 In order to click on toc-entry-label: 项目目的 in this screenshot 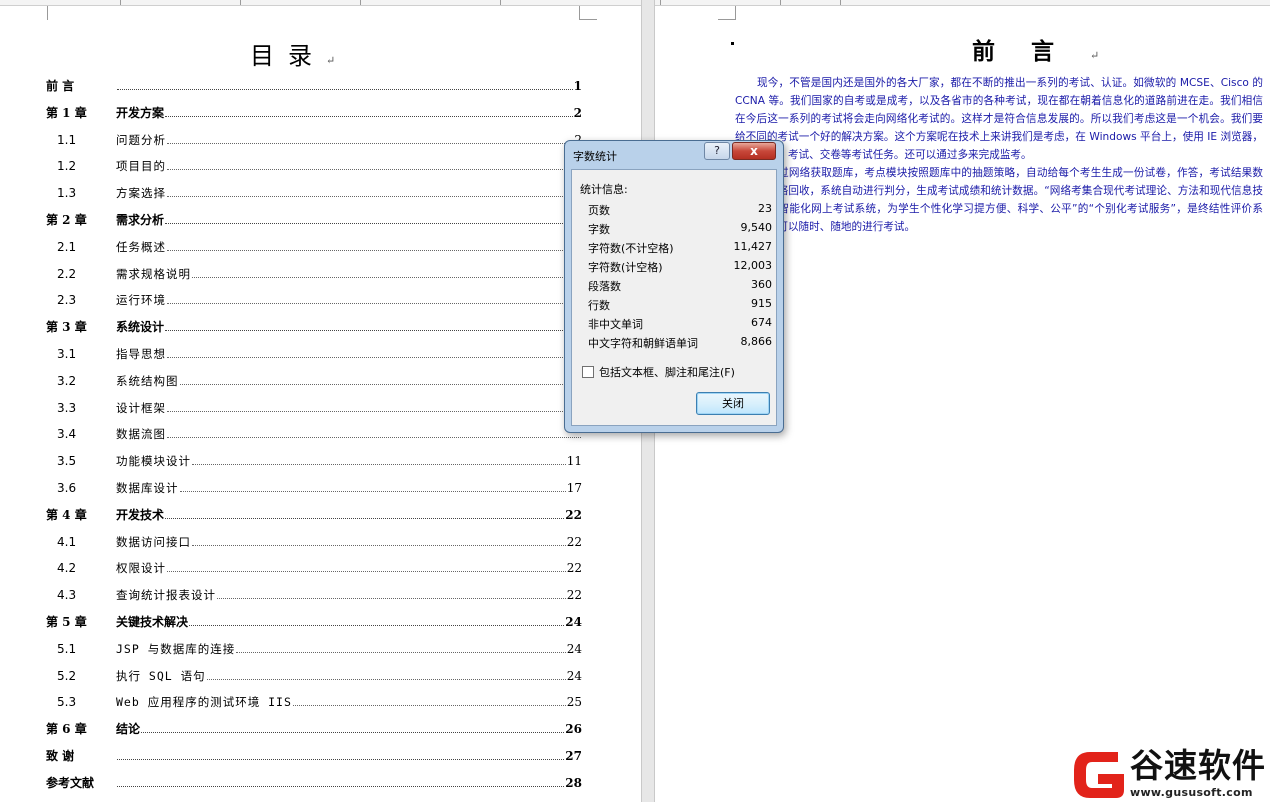, I will do `click(141, 166)`.